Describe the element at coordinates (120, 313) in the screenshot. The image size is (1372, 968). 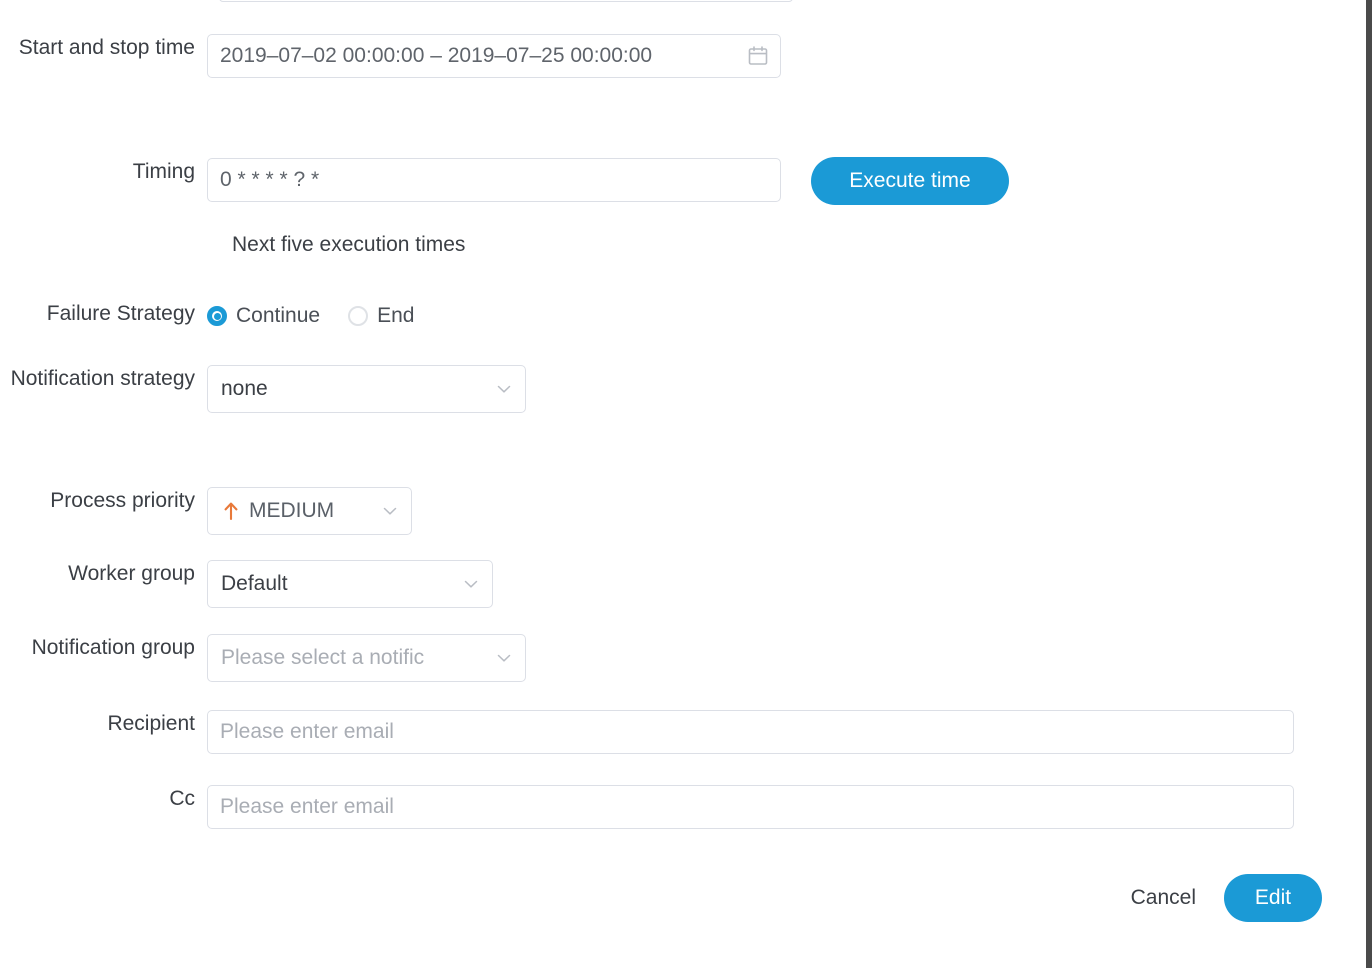
I see `failure-strategy-label: Failure Strategy` at that location.